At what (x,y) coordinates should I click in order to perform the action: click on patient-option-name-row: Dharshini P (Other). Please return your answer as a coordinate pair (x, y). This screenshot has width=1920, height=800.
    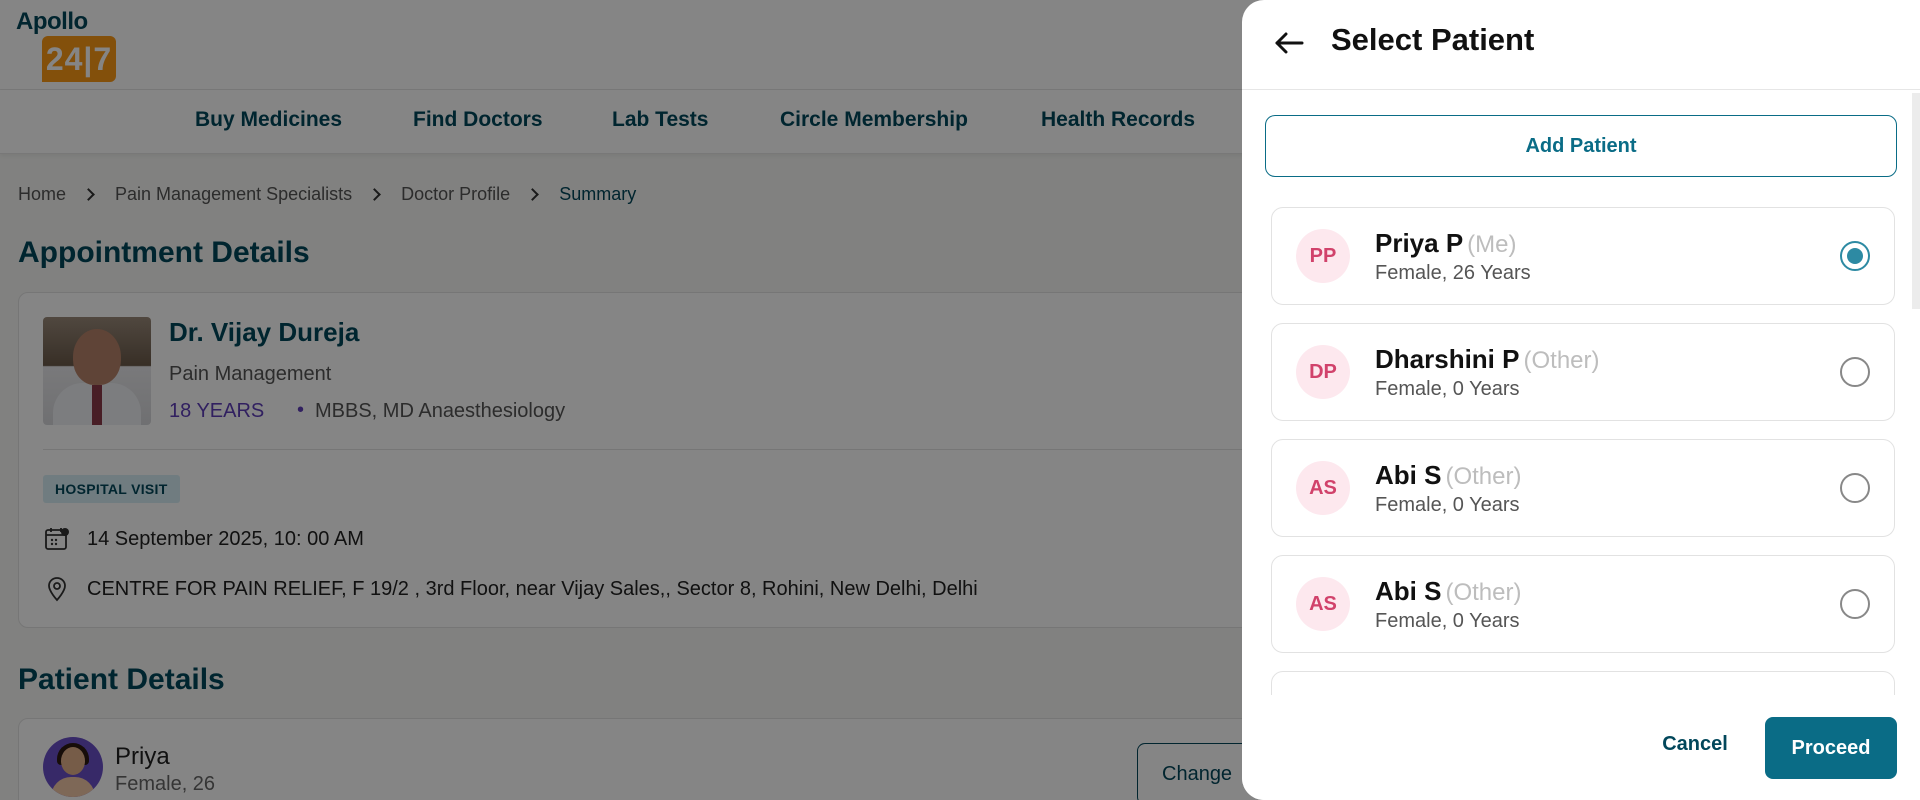
    Looking at the image, I should click on (1487, 359).